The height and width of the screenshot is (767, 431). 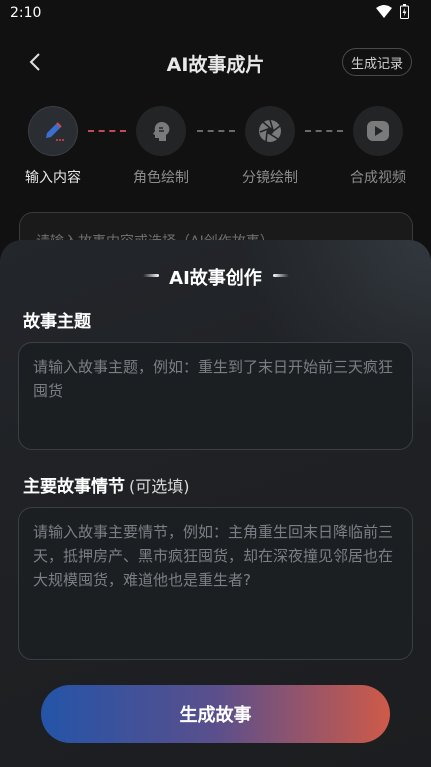 I want to click on back-button, so click(x=35, y=62).